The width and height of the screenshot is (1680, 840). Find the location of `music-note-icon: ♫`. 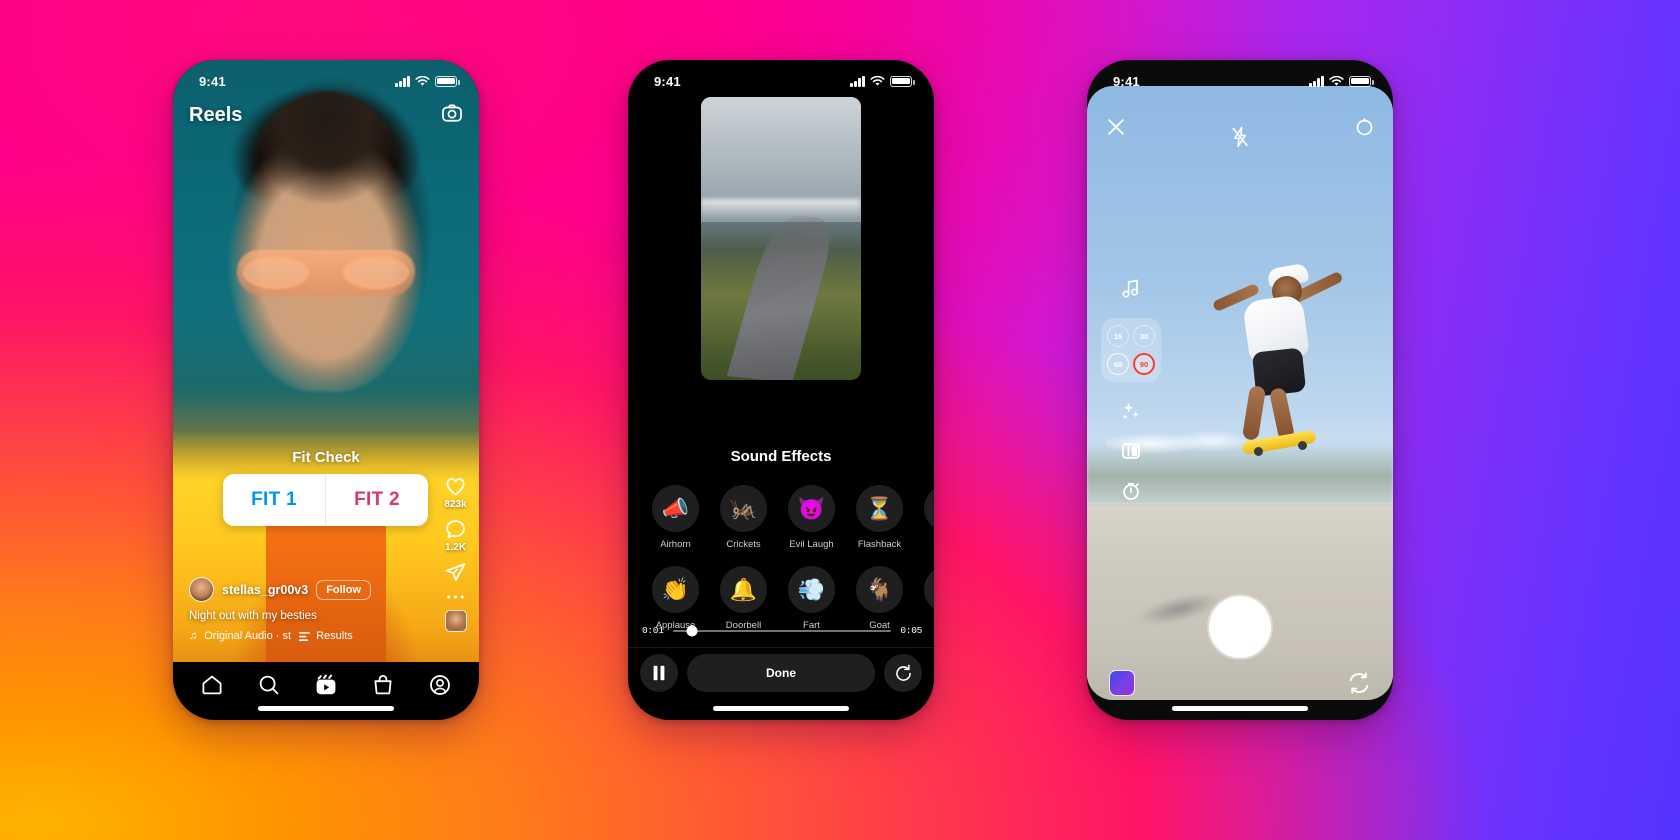

music-note-icon: ♫ is located at coordinates (193, 636).